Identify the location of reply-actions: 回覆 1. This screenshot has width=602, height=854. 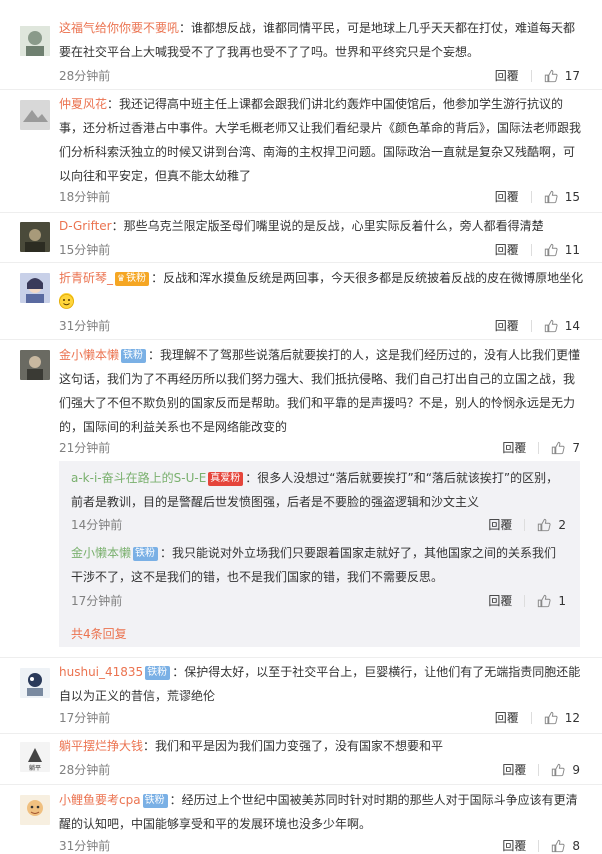
(527, 600).